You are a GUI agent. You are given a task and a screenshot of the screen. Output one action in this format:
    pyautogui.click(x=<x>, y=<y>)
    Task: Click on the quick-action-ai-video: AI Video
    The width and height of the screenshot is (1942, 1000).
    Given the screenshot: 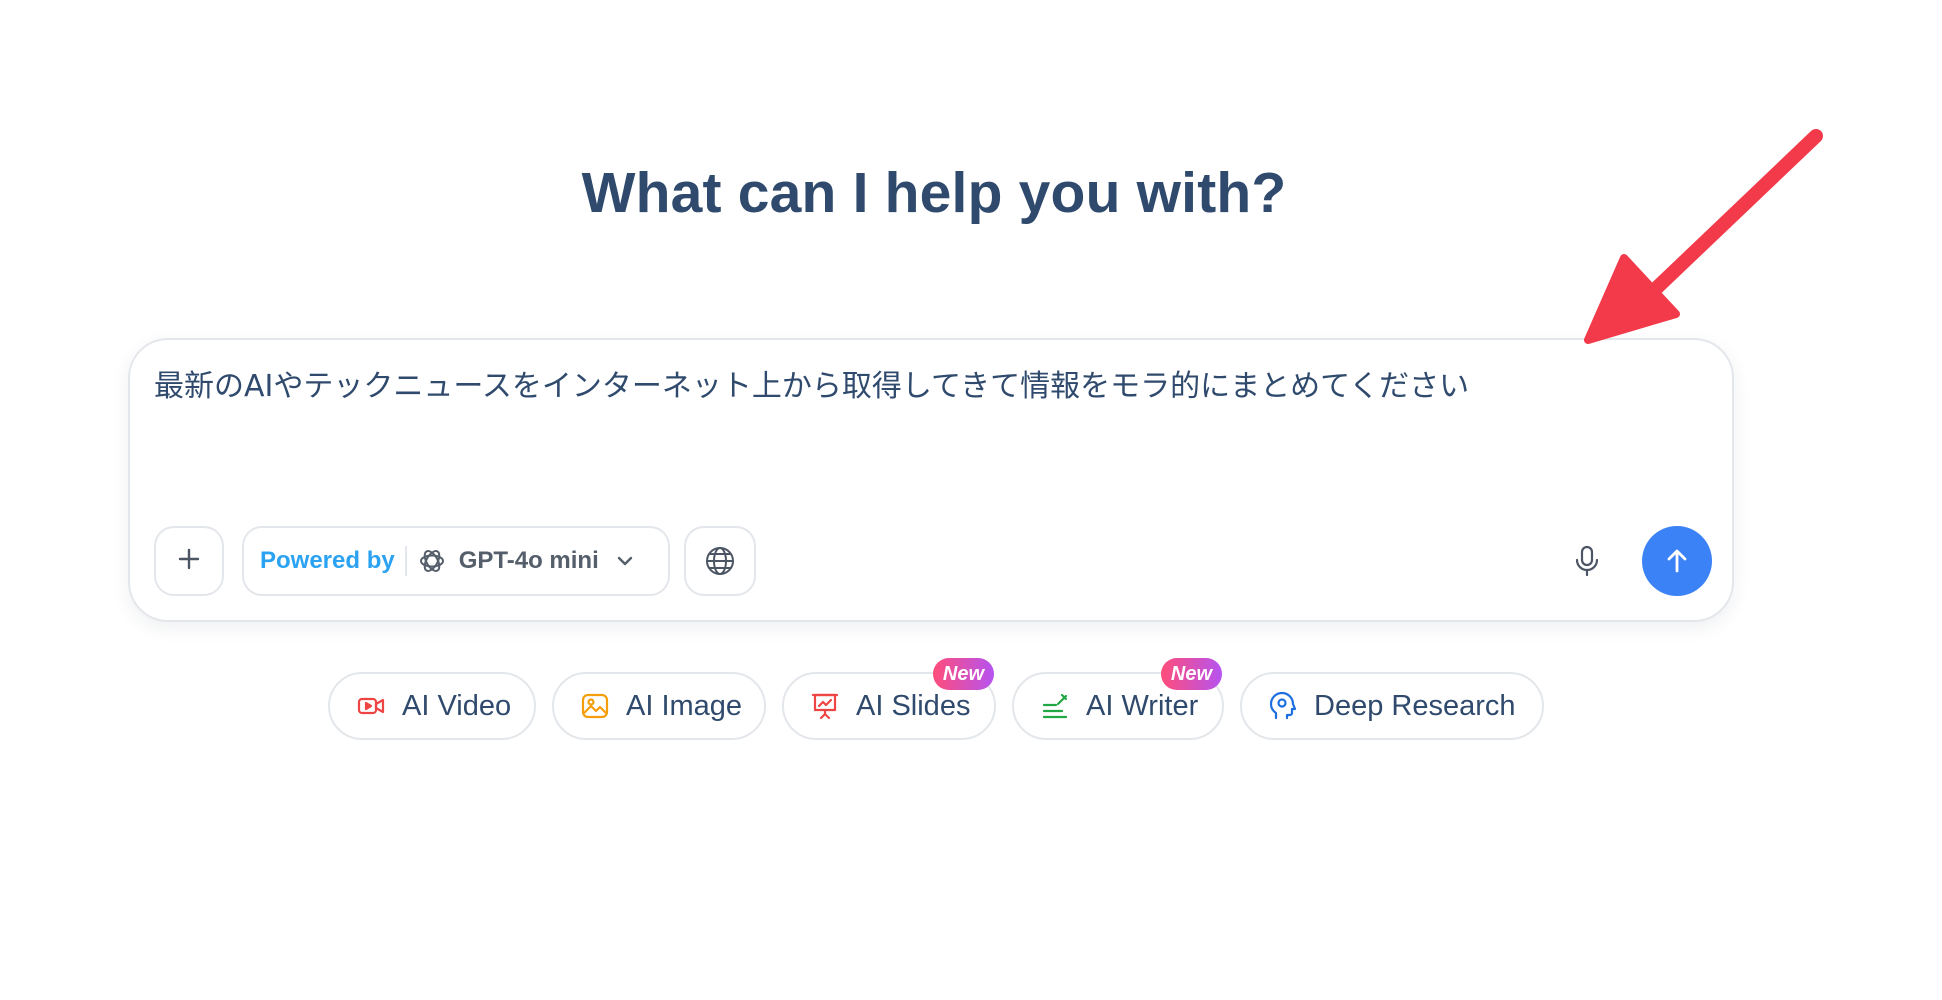 What is the action you would take?
    pyautogui.click(x=432, y=706)
    